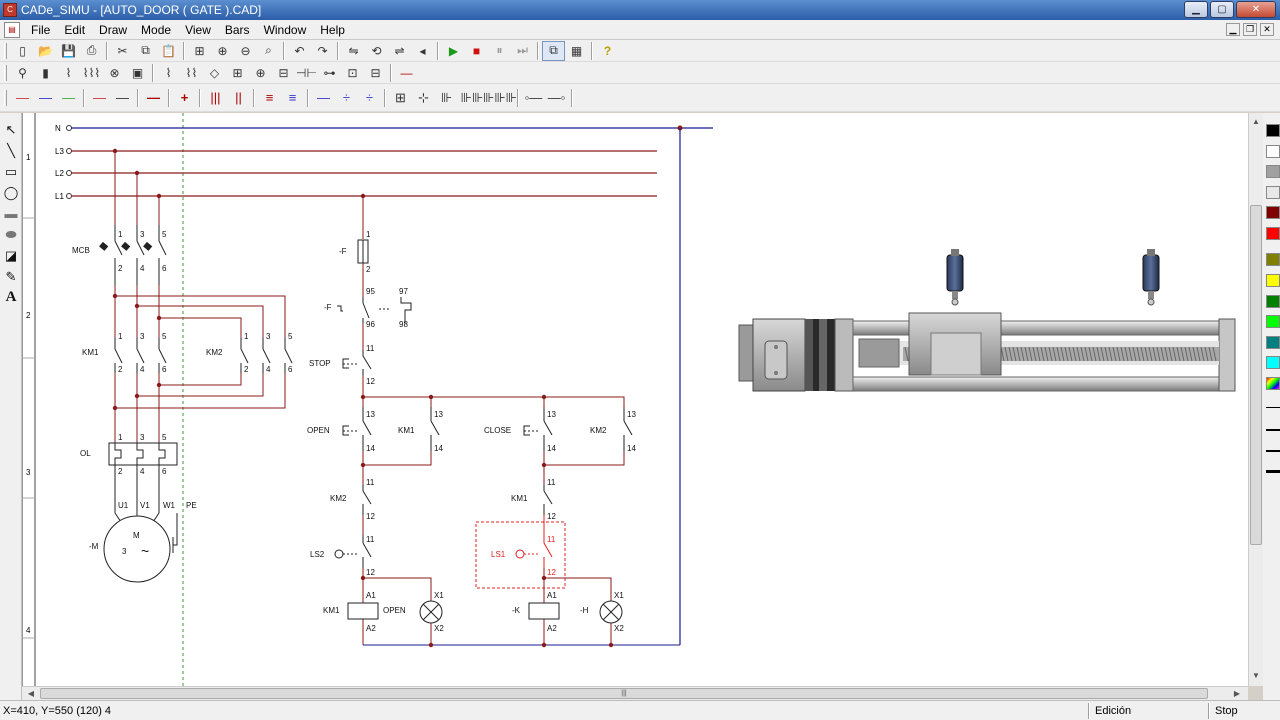  Describe the element at coordinates (22, 51) in the screenshot. I see `new-file-icon: ▯` at that location.